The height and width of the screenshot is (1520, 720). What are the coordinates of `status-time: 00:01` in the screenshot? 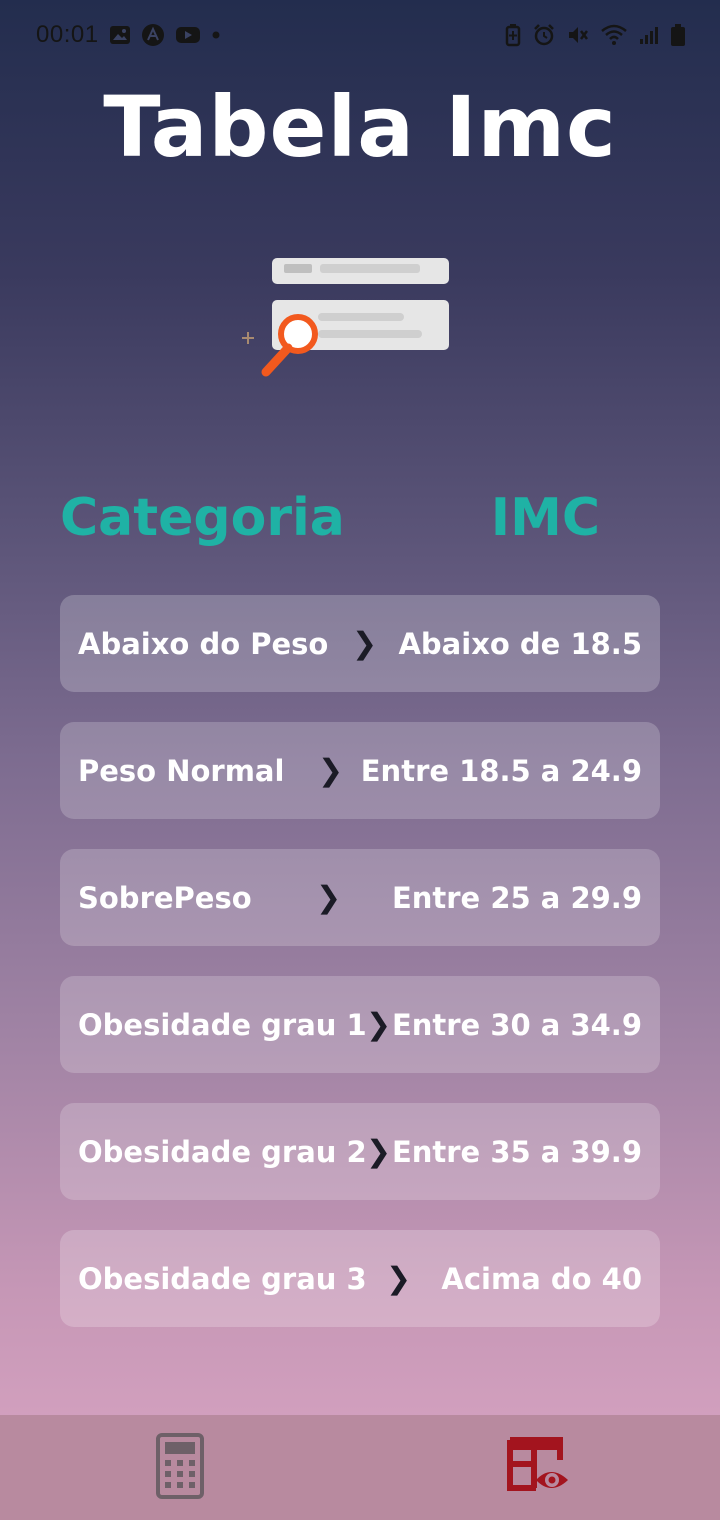 It's located at (67, 34).